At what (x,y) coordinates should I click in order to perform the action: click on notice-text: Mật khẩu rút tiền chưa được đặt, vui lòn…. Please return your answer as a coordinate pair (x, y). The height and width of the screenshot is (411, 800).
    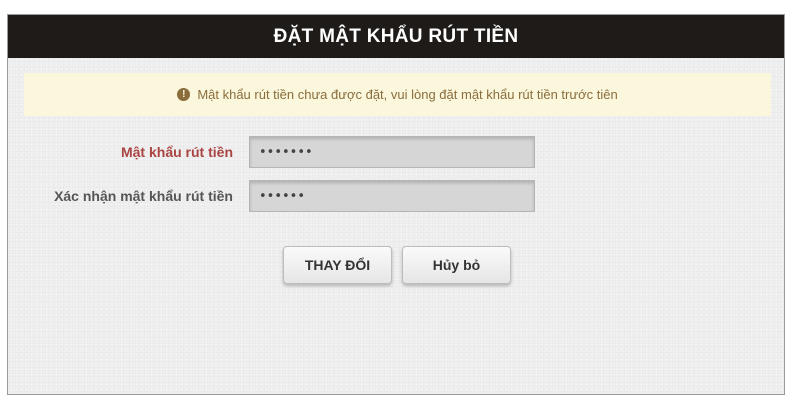
    Looking at the image, I should click on (407, 94).